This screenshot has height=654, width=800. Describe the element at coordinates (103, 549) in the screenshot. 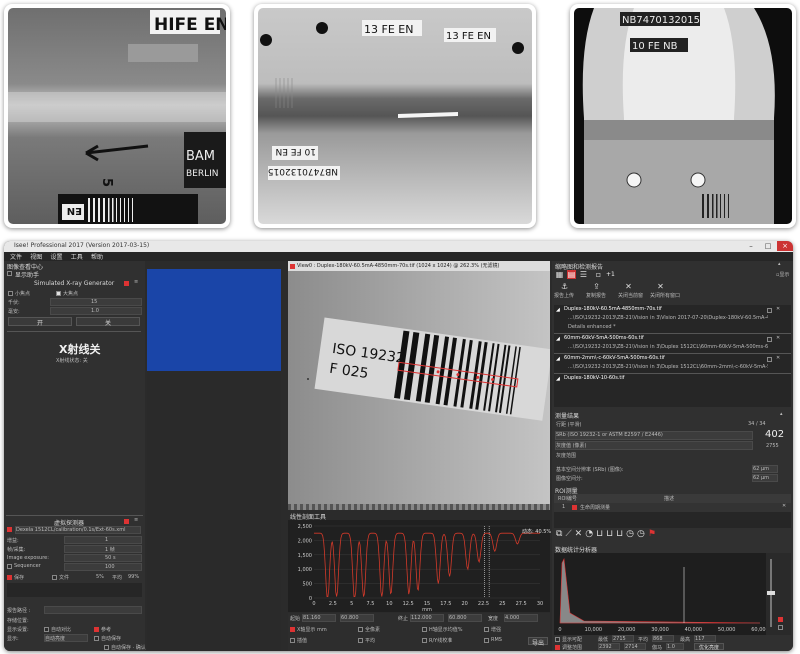

I see `frames-select: 1 帧` at that location.